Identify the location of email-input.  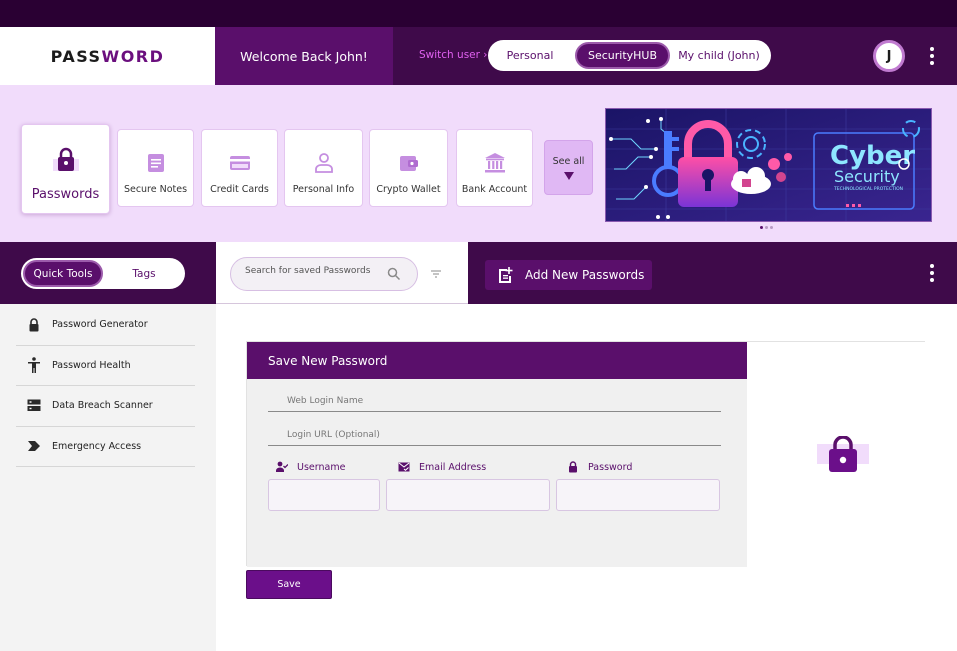
(468, 495).